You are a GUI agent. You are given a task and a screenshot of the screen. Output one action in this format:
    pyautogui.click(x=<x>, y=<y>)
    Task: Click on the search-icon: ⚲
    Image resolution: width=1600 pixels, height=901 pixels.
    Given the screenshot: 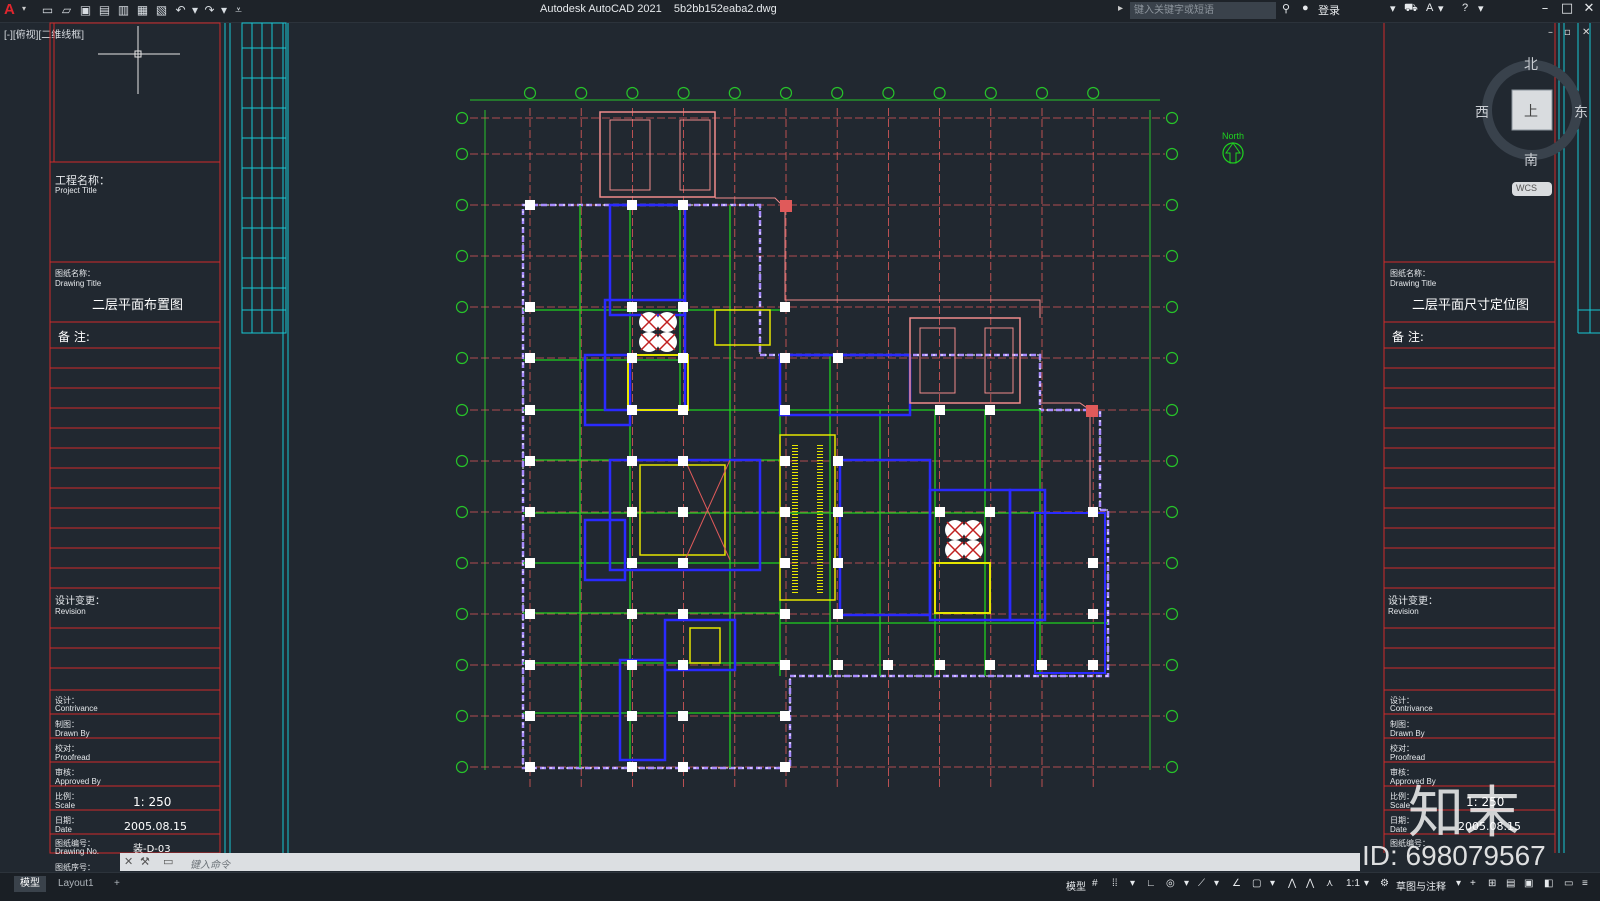 What is the action you would take?
    pyautogui.click(x=1286, y=8)
    